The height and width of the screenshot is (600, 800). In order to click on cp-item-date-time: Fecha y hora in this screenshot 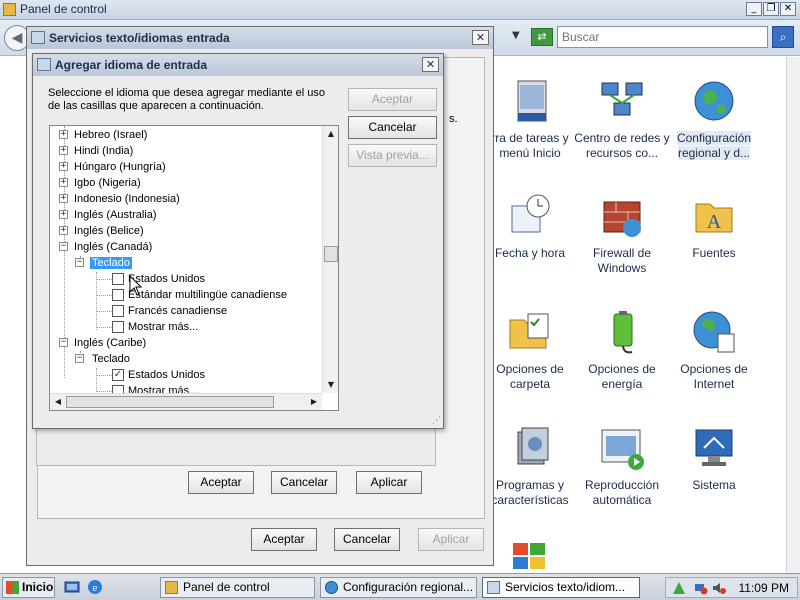, I will do `click(530, 226)`.